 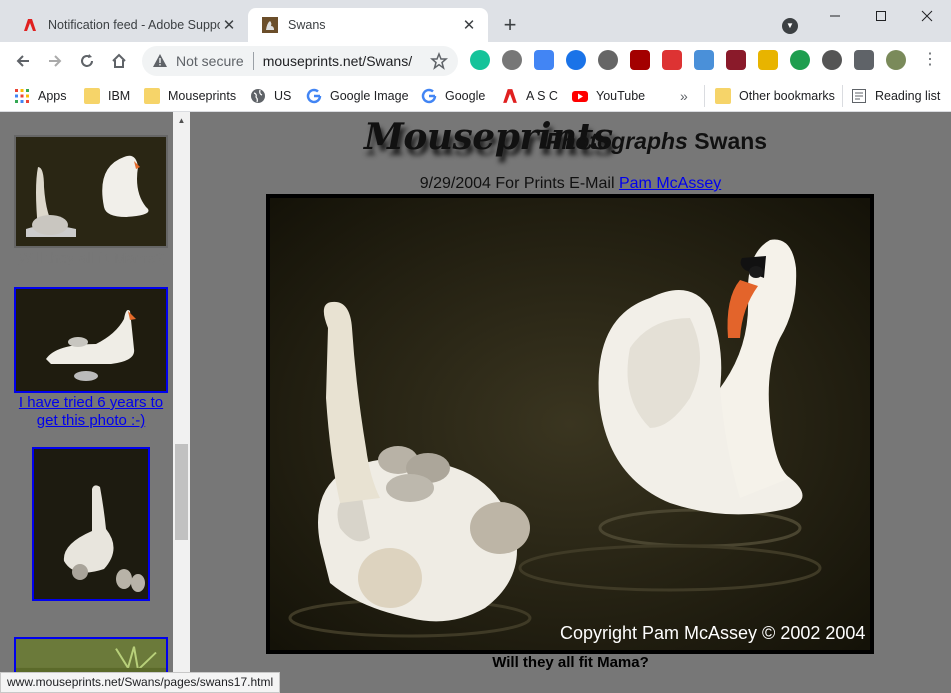 What do you see at coordinates (23, 61) in the screenshot?
I see `back-icon` at bounding box center [23, 61].